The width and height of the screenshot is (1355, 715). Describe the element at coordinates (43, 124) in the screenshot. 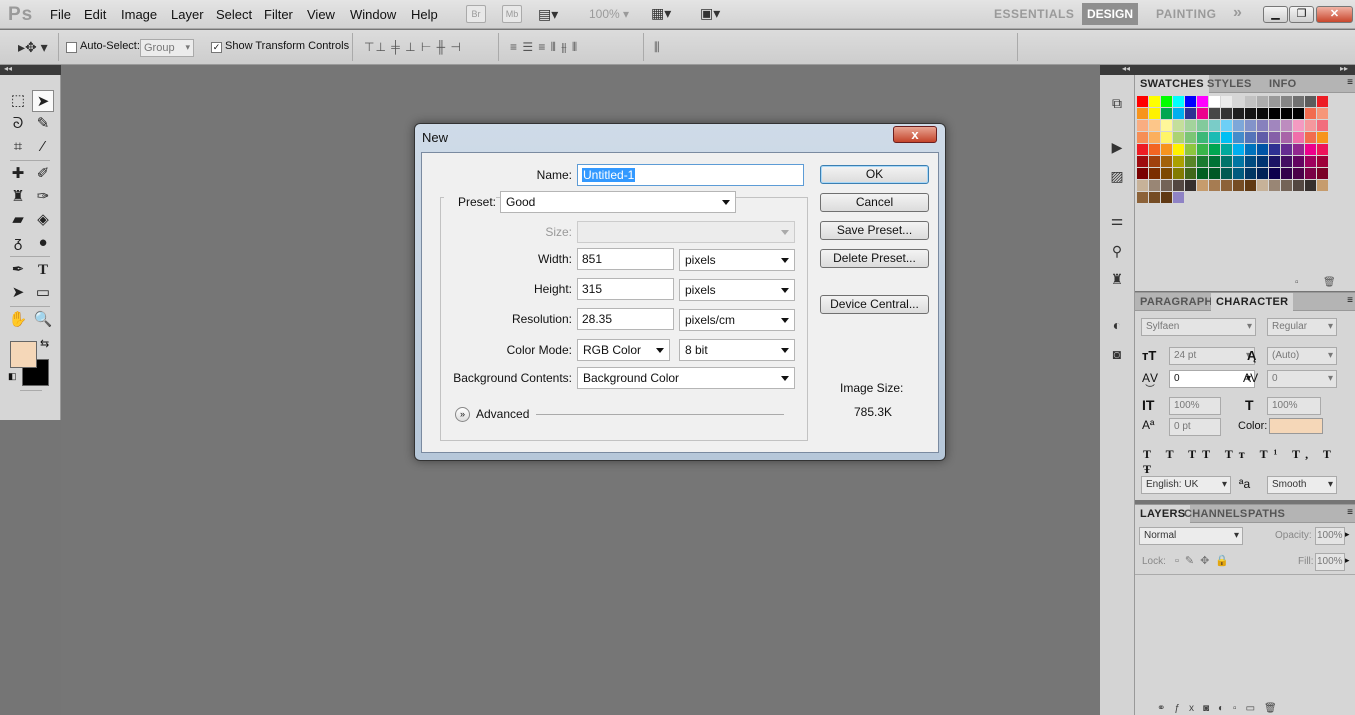

I see `quick-selection-icon: ✎` at that location.